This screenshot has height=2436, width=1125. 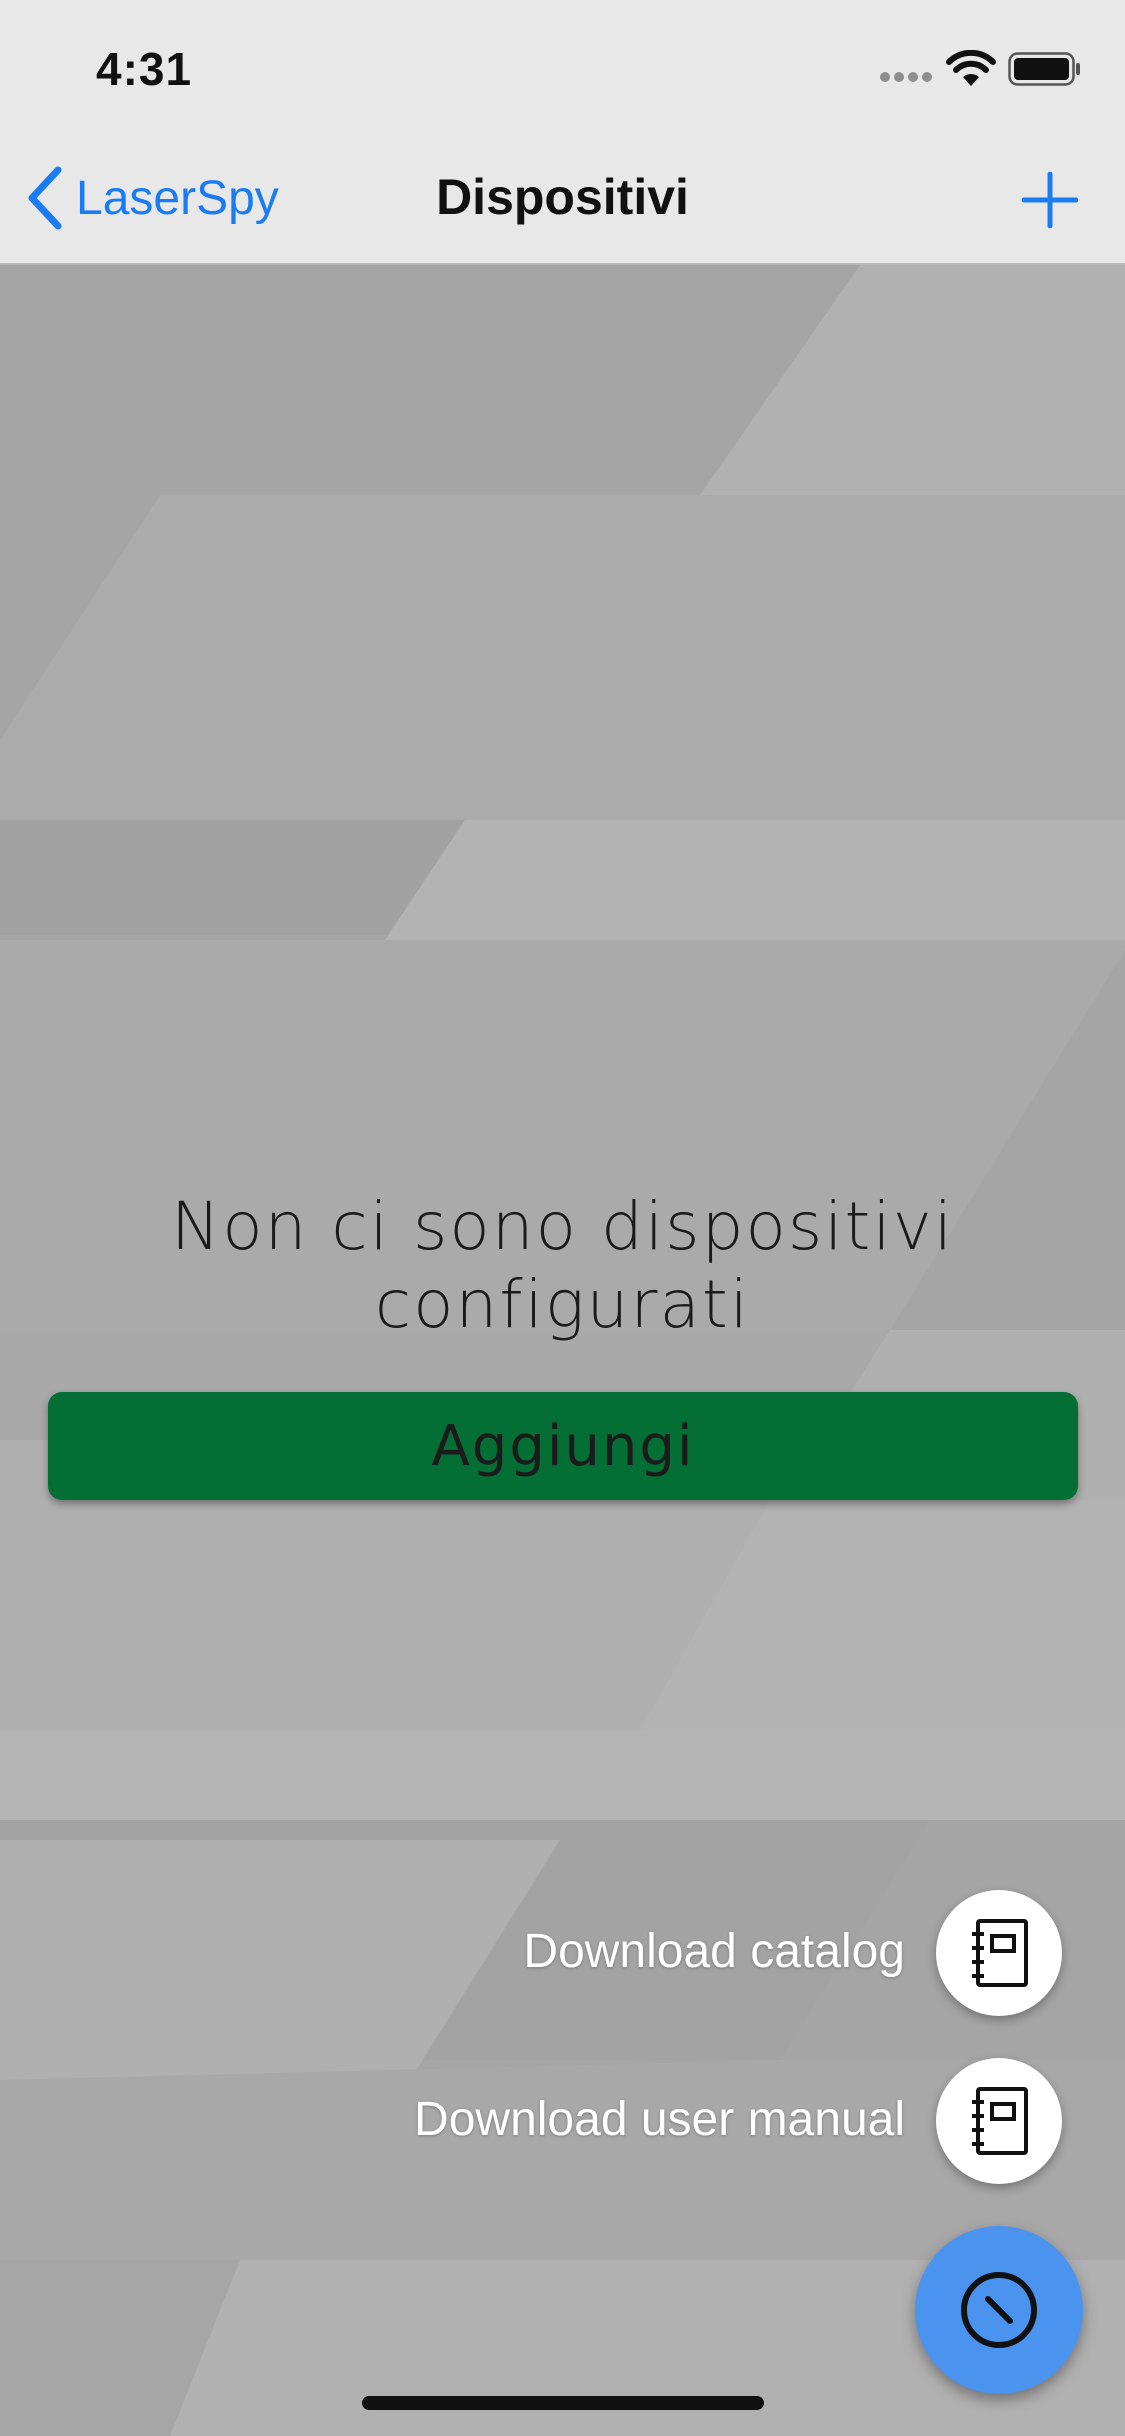 What do you see at coordinates (144, 69) in the screenshot?
I see `status-time: 4:31` at bounding box center [144, 69].